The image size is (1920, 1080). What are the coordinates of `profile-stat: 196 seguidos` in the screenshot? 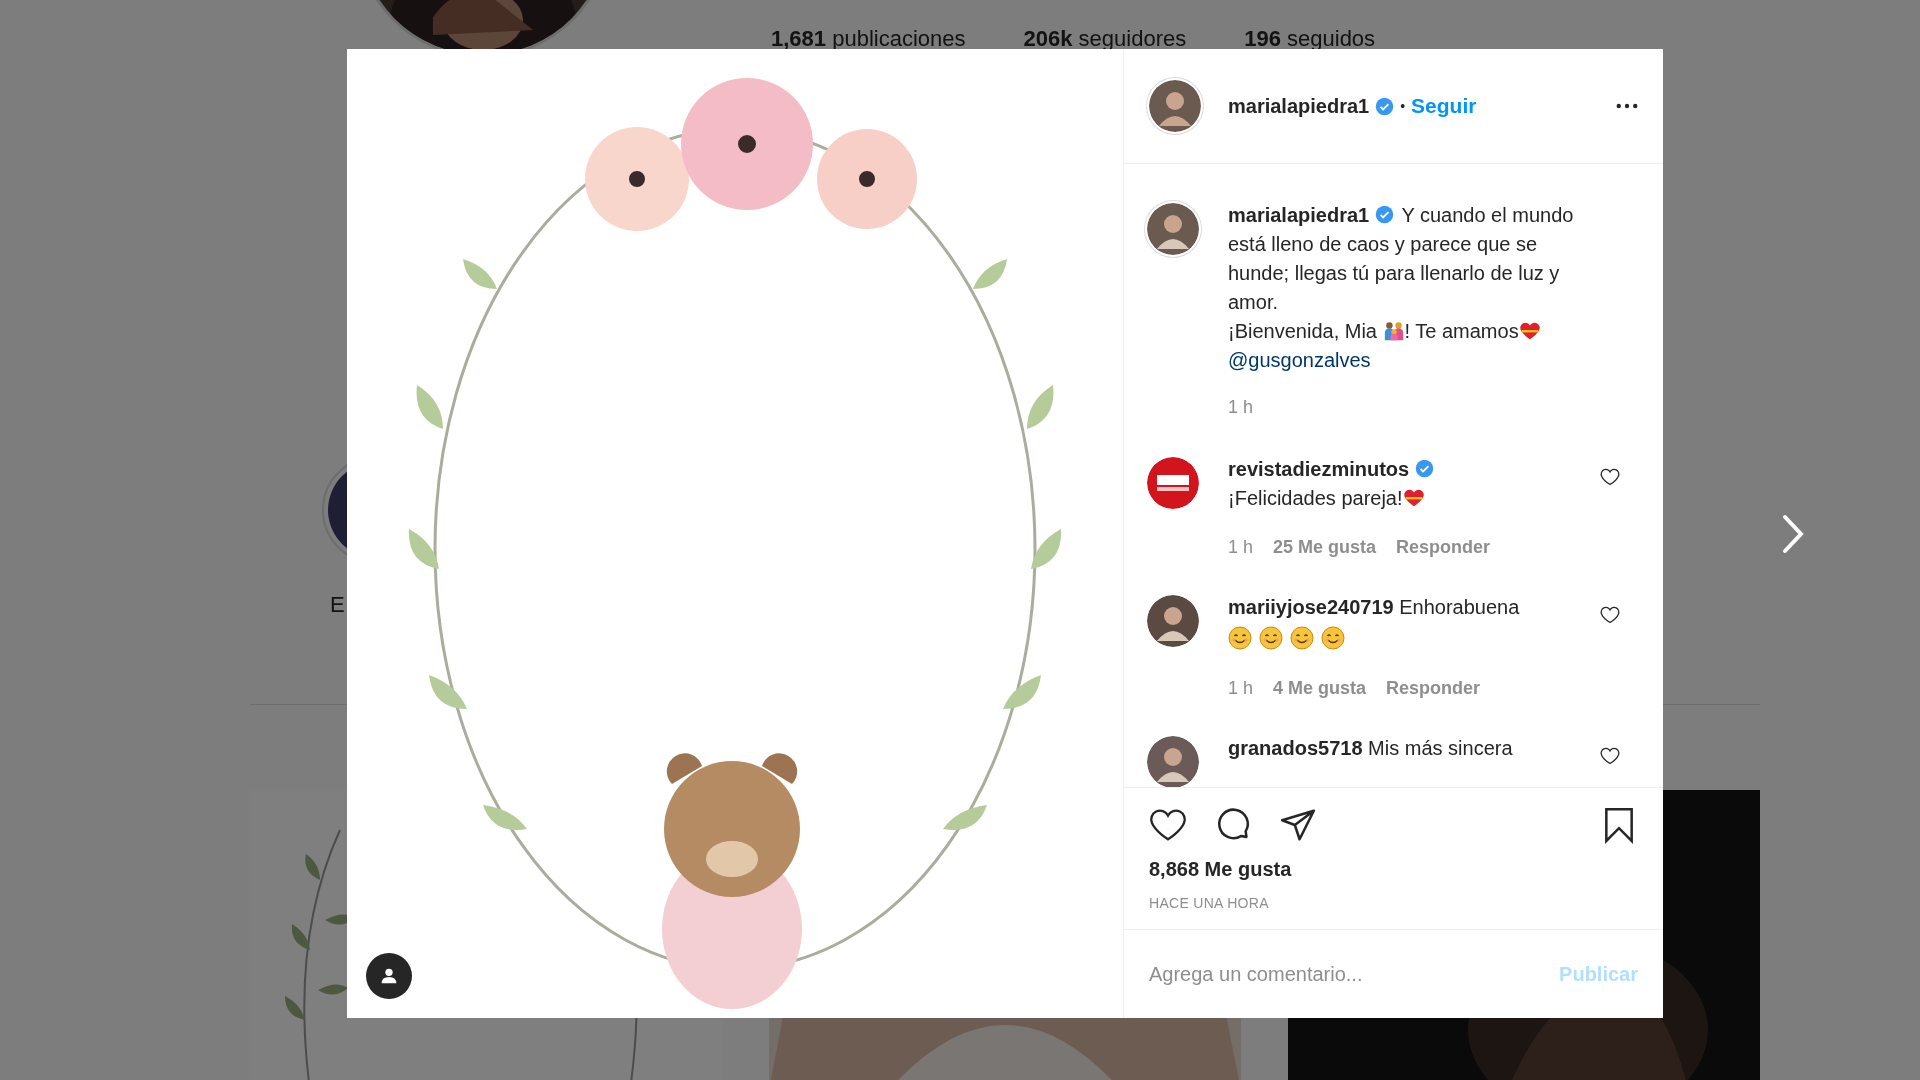 It's located at (1310, 39).